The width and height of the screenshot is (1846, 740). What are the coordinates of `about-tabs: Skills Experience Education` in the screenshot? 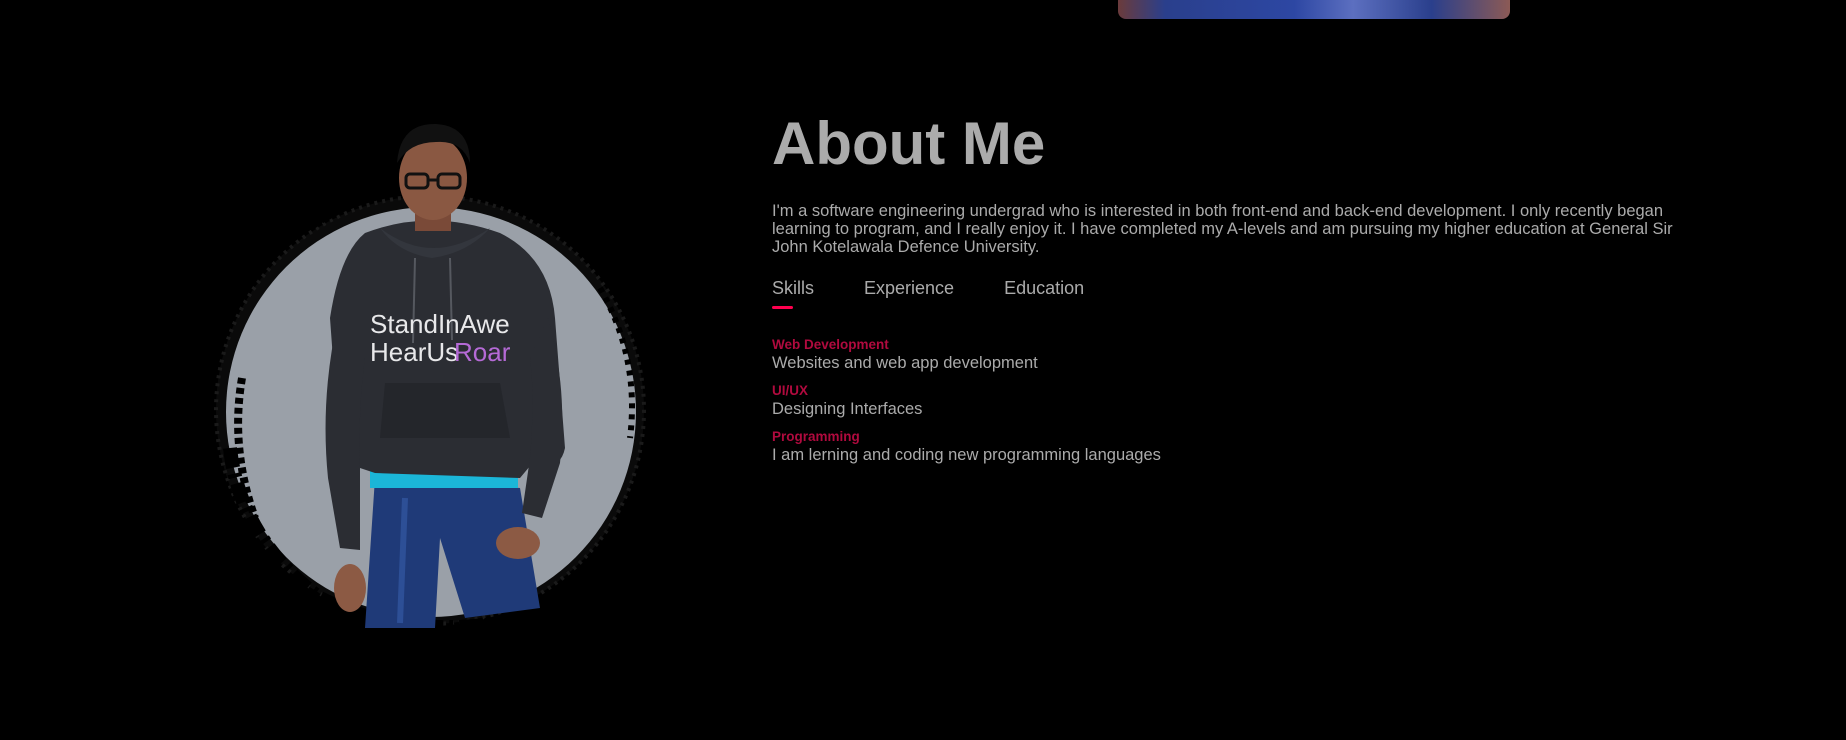 It's located at (1232, 293).